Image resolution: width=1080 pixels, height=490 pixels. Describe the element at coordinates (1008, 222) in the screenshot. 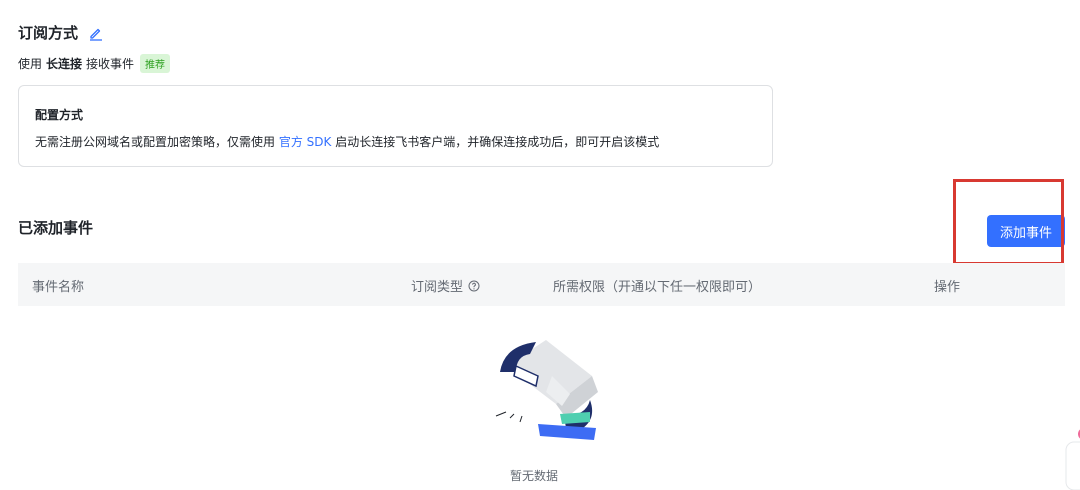

I see `highlight-annotation-box` at that location.